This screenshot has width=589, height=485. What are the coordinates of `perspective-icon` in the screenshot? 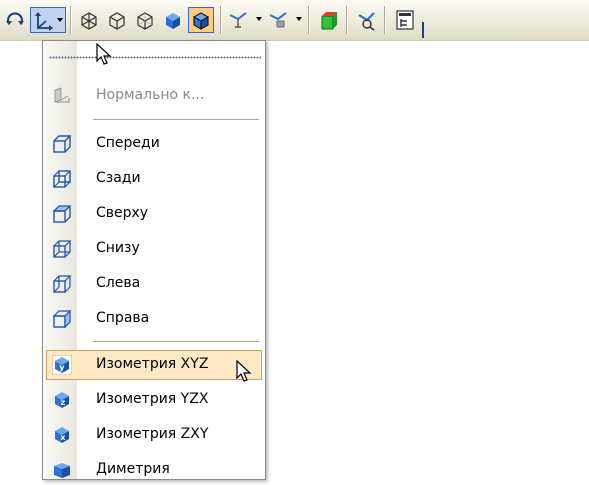 It's located at (366, 21).